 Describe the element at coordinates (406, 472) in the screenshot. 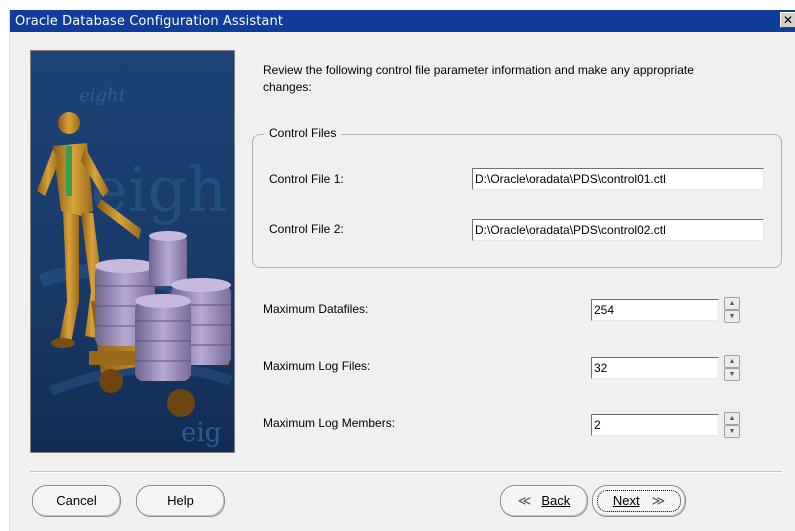

I see `separator` at that location.